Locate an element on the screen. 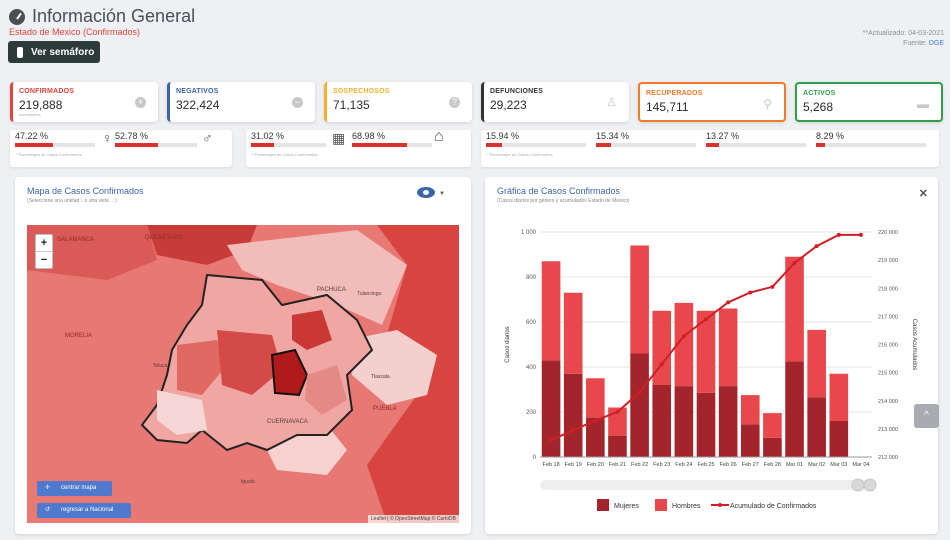 This screenshot has height=540, width=950. chevron-down-icon: ▼ is located at coordinates (442, 194).